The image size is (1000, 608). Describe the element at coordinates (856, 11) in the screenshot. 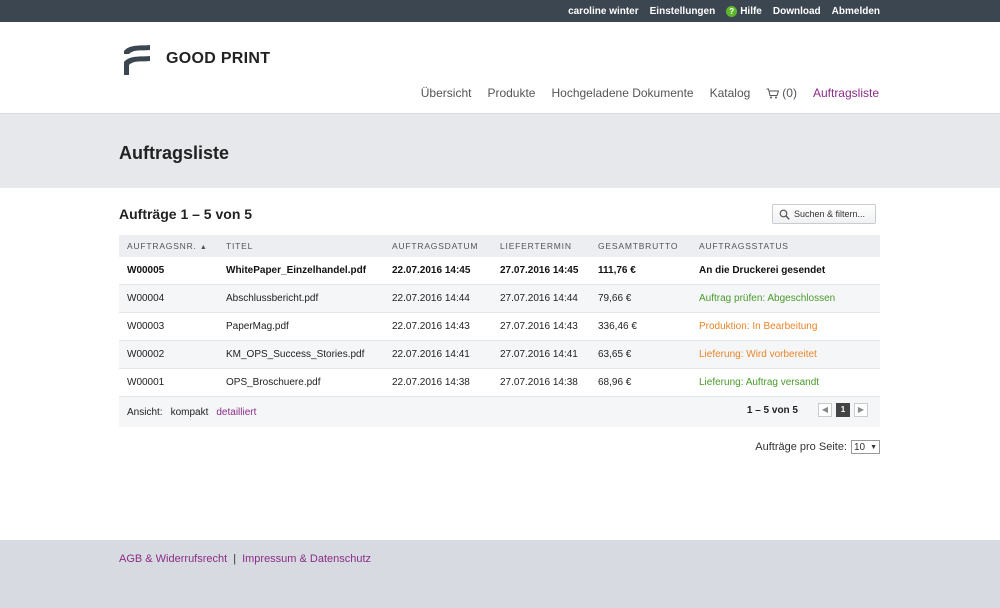

I see `logout-link: Abmelden` at that location.